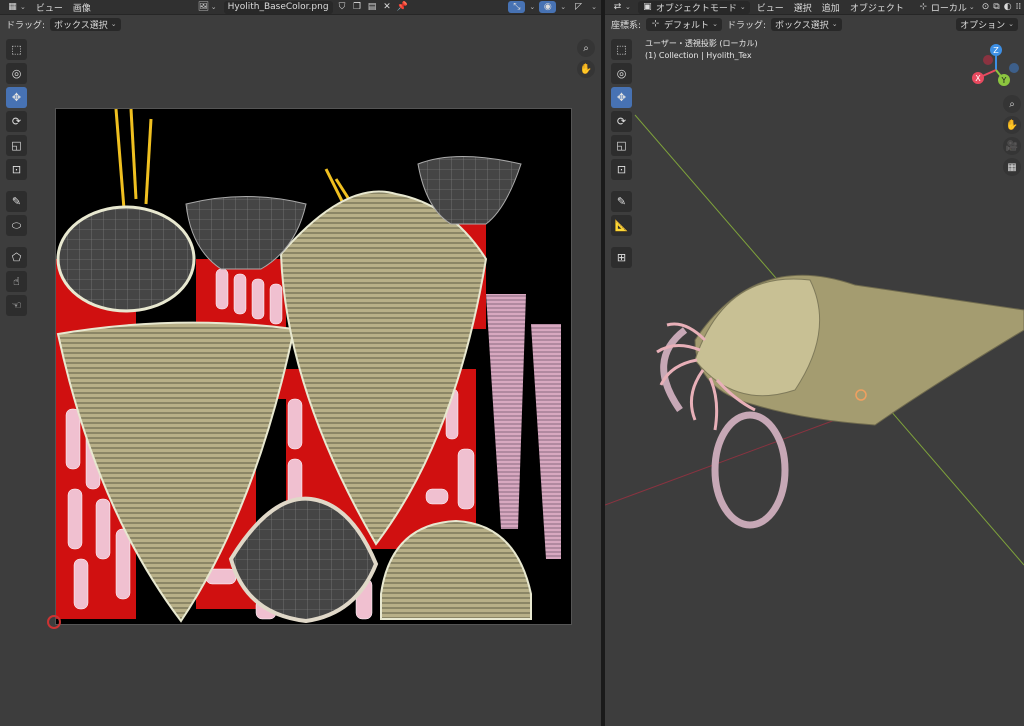 This screenshot has width=1024, height=726. Describe the element at coordinates (357, 7) in the screenshot. I see `copy-icon: ❐` at that location.